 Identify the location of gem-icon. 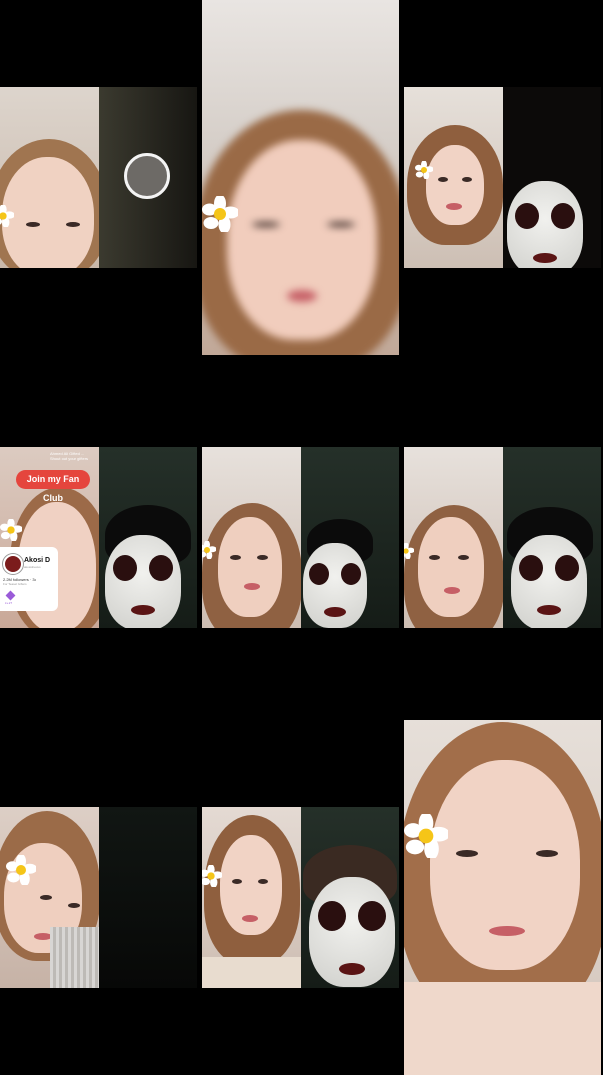
(10, 595).